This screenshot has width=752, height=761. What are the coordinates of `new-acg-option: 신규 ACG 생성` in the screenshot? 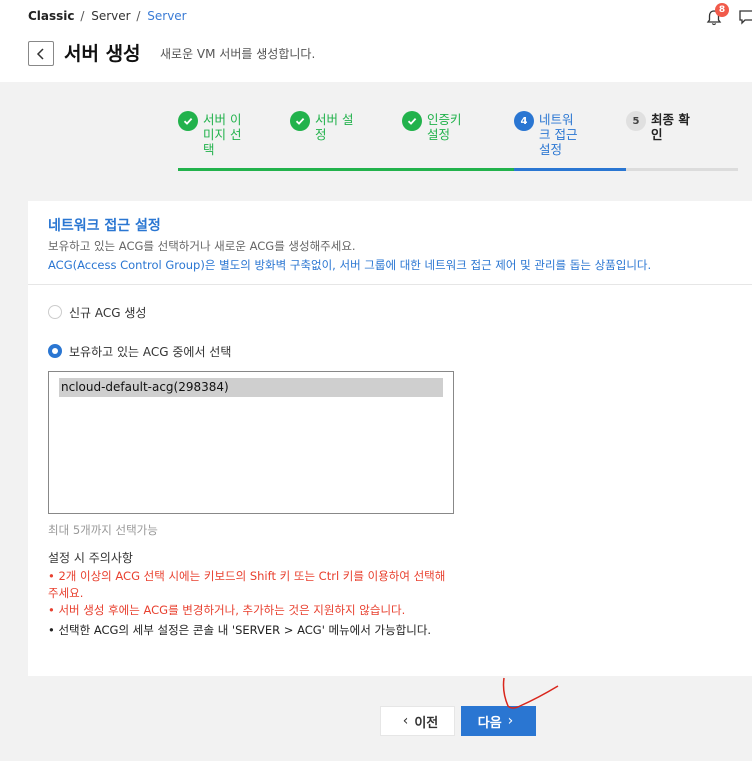 It's located at (97, 312).